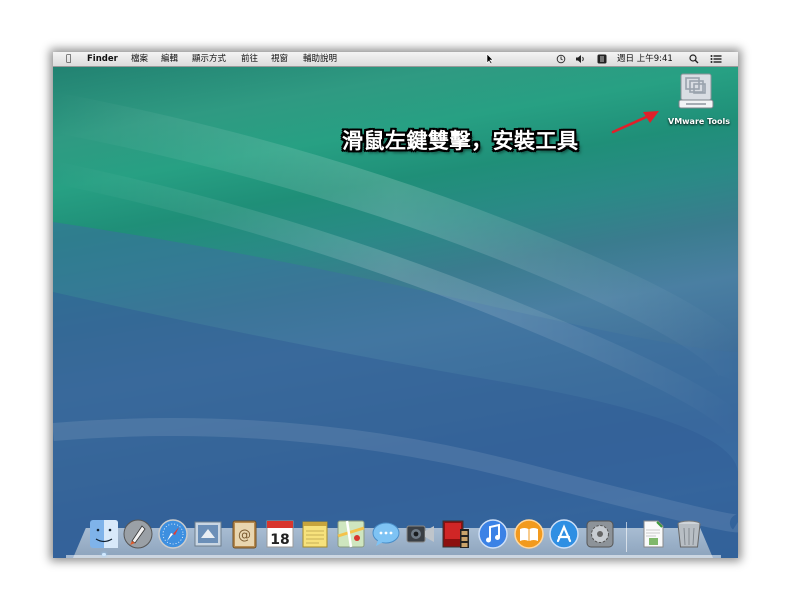 The height and width of the screenshot is (611, 790). What do you see at coordinates (315, 534) in the screenshot?
I see `notes-icon` at bounding box center [315, 534].